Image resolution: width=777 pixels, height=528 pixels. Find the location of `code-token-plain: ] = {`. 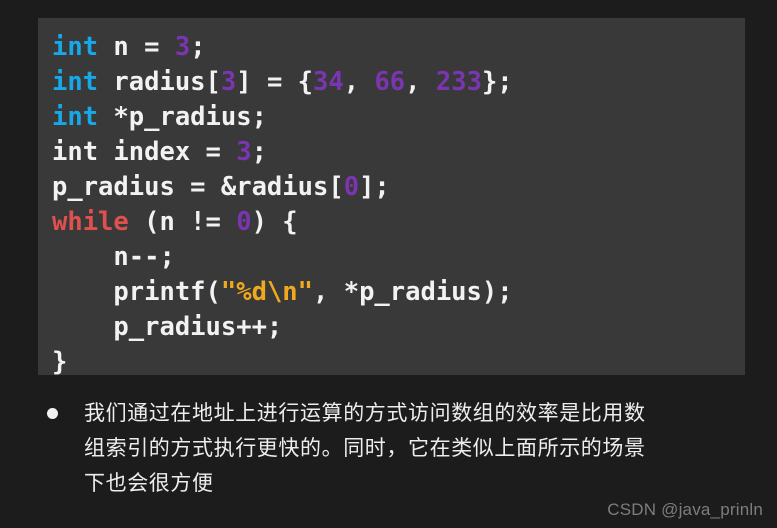

code-token-plain: ] = { is located at coordinates (275, 82).